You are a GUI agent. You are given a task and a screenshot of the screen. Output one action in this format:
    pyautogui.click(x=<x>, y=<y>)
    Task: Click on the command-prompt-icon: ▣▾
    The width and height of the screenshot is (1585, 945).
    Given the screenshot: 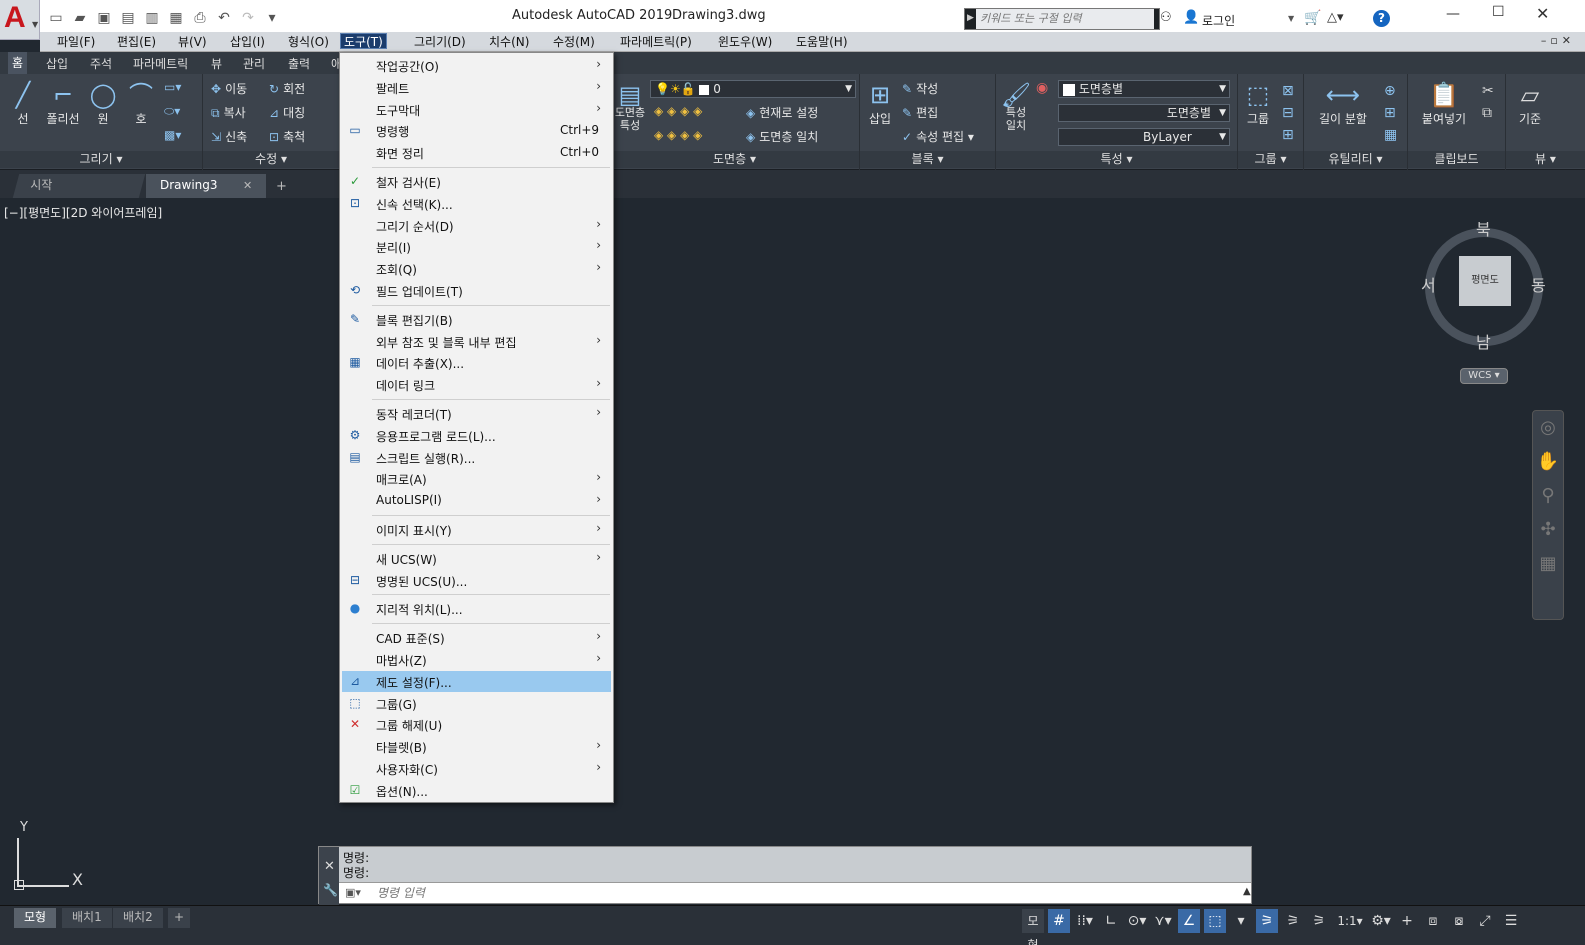 What is the action you would take?
    pyautogui.click(x=353, y=892)
    